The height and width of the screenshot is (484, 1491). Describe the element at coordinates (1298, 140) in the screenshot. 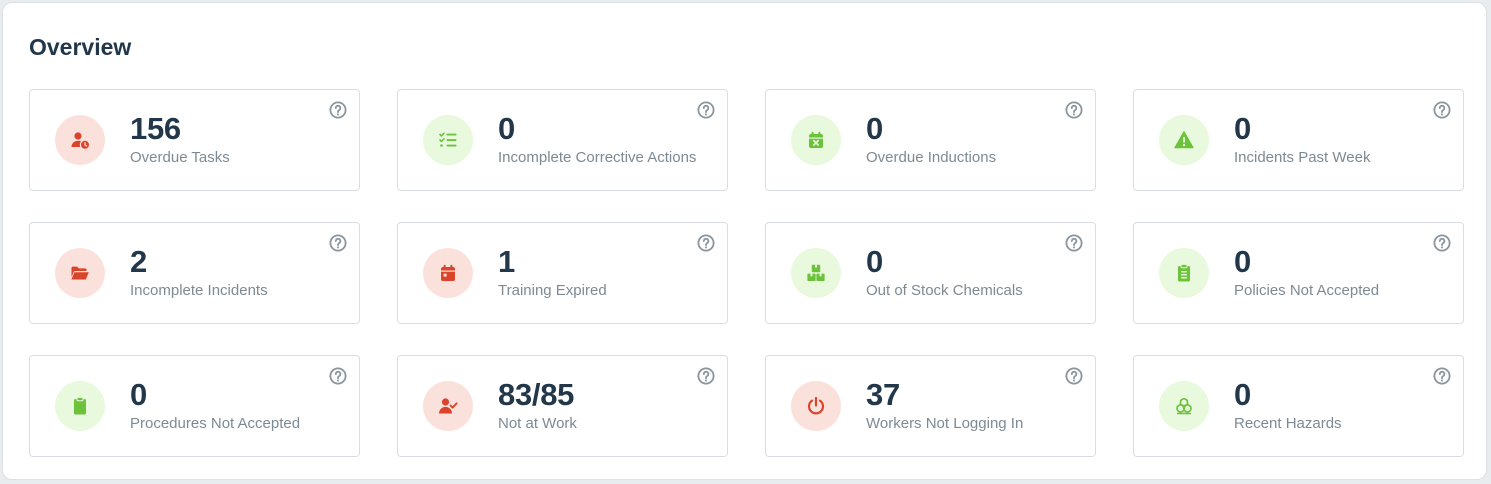

I see `stat-card-incidents-past-week: 0 Incidents Past Week` at that location.